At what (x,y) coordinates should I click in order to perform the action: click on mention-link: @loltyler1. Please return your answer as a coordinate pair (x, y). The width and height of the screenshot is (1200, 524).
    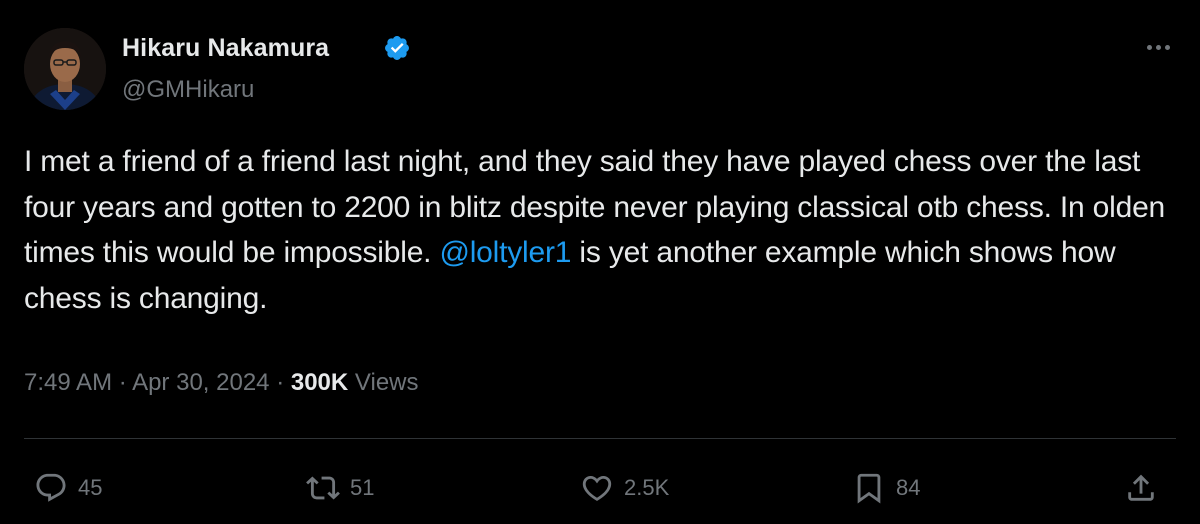
    Looking at the image, I should click on (505, 252).